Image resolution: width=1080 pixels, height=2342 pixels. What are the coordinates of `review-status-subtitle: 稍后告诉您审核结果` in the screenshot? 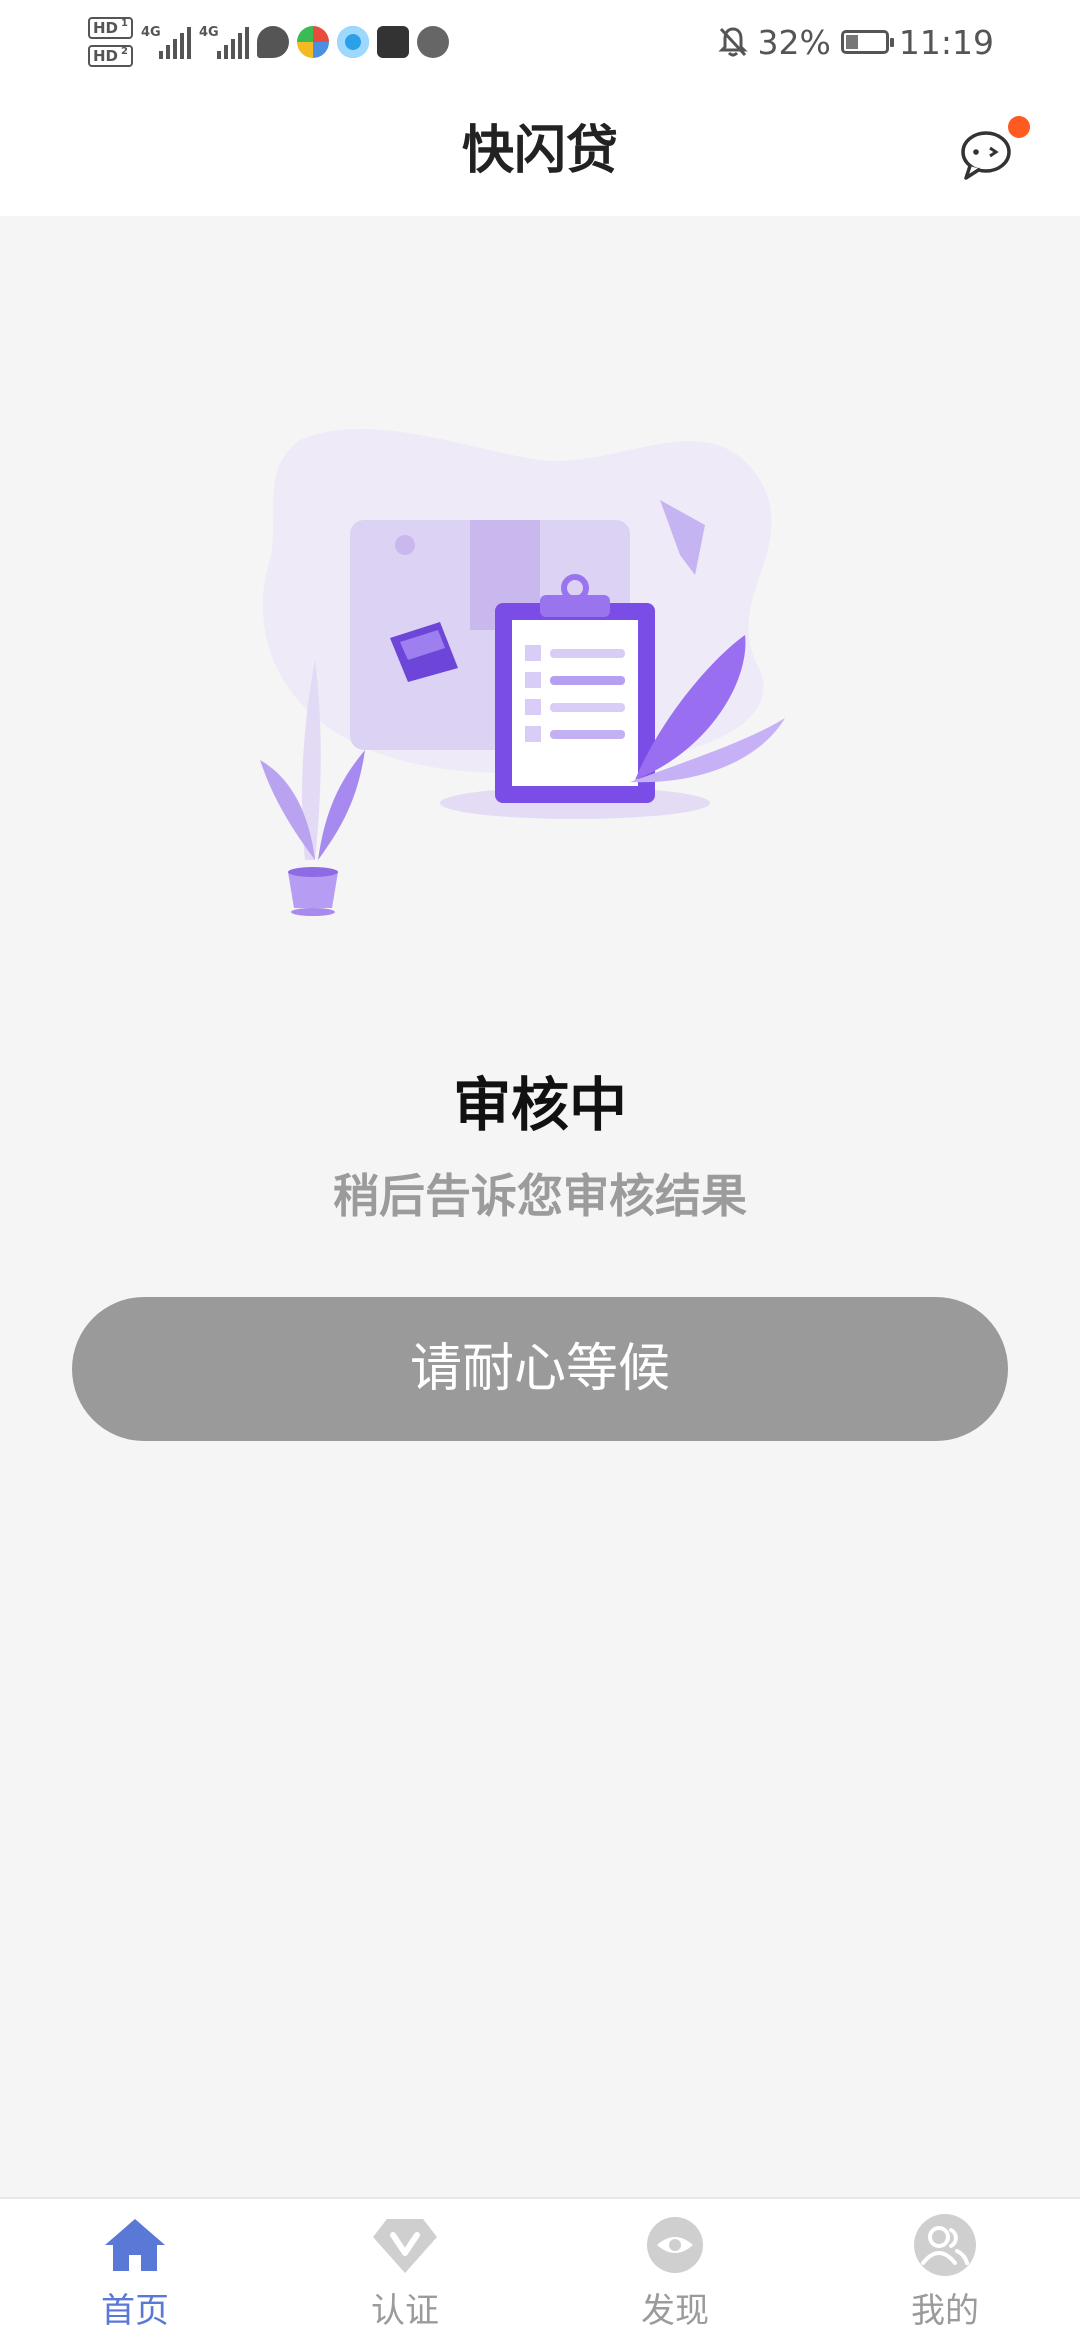 It's located at (540, 1196).